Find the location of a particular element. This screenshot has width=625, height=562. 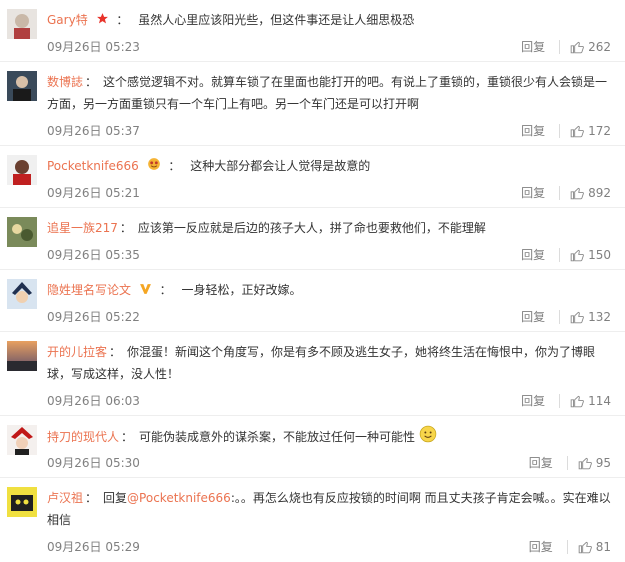

like-button: 172 is located at coordinates (590, 131).